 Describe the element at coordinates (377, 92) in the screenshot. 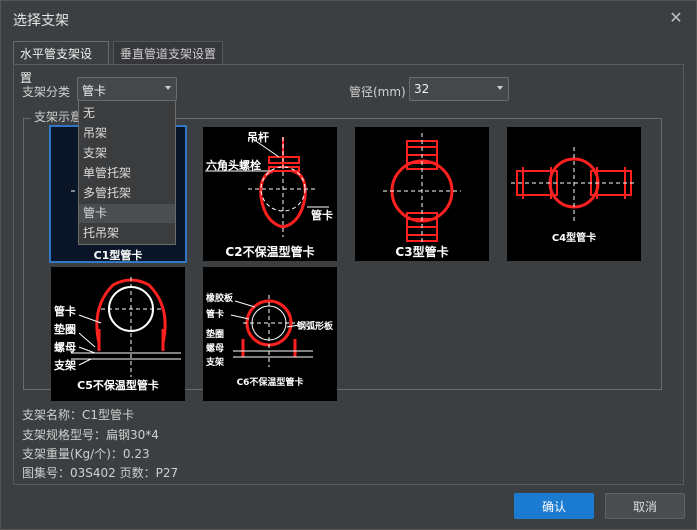

I see `pipe-diameter-label: 管径(mm)` at that location.